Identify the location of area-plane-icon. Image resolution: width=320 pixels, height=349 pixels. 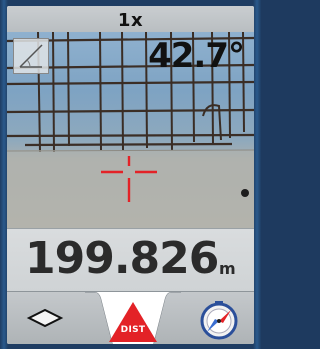
(45, 318).